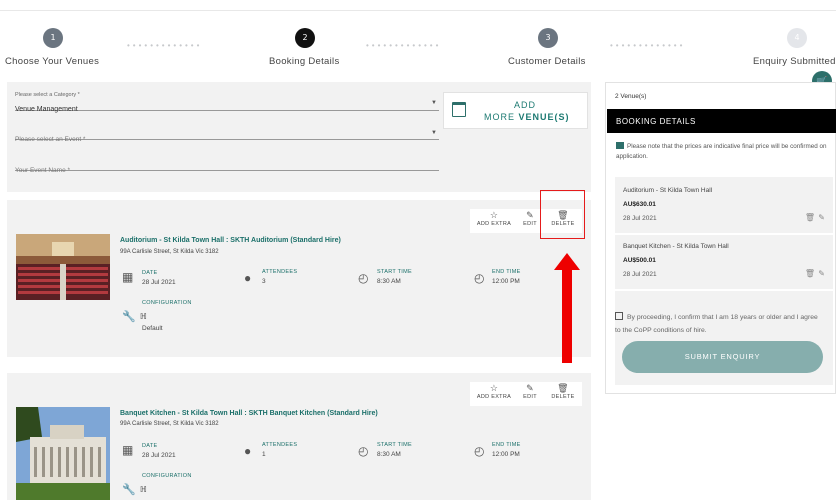  Describe the element at coordinates (418, 10) in the screenshot. I see `top-divider` at that location.